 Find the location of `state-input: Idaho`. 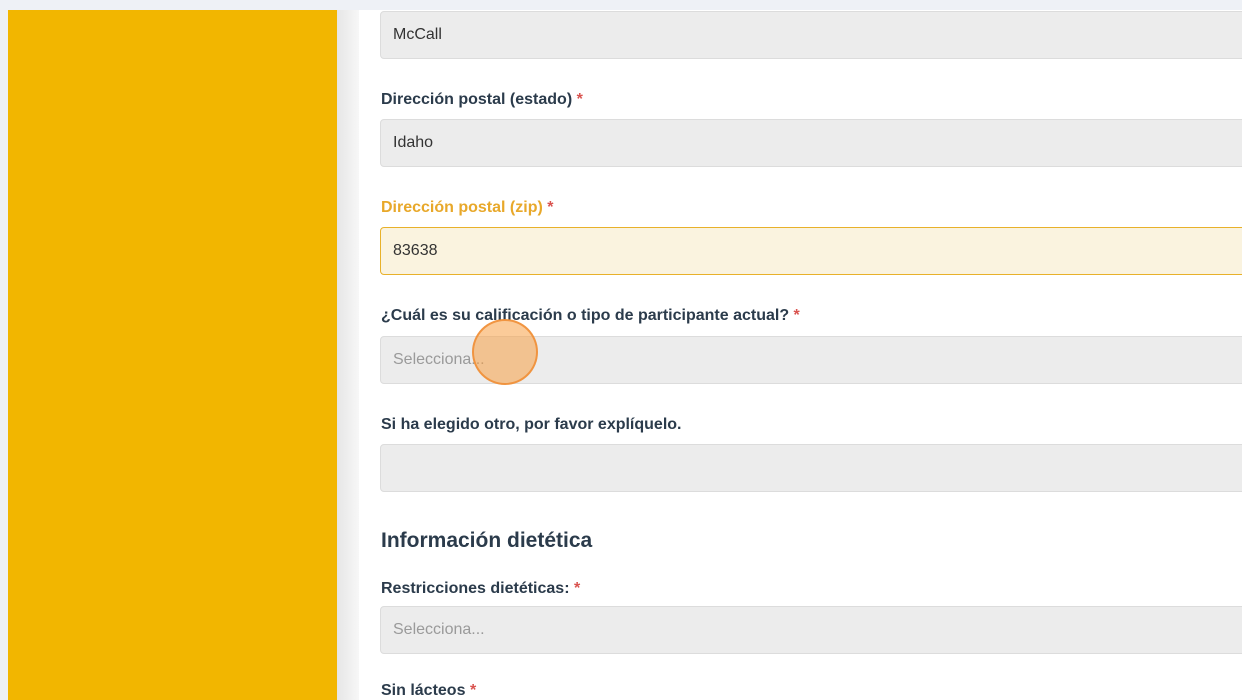

state-input: Idaho is located at coordinates (811, 143).